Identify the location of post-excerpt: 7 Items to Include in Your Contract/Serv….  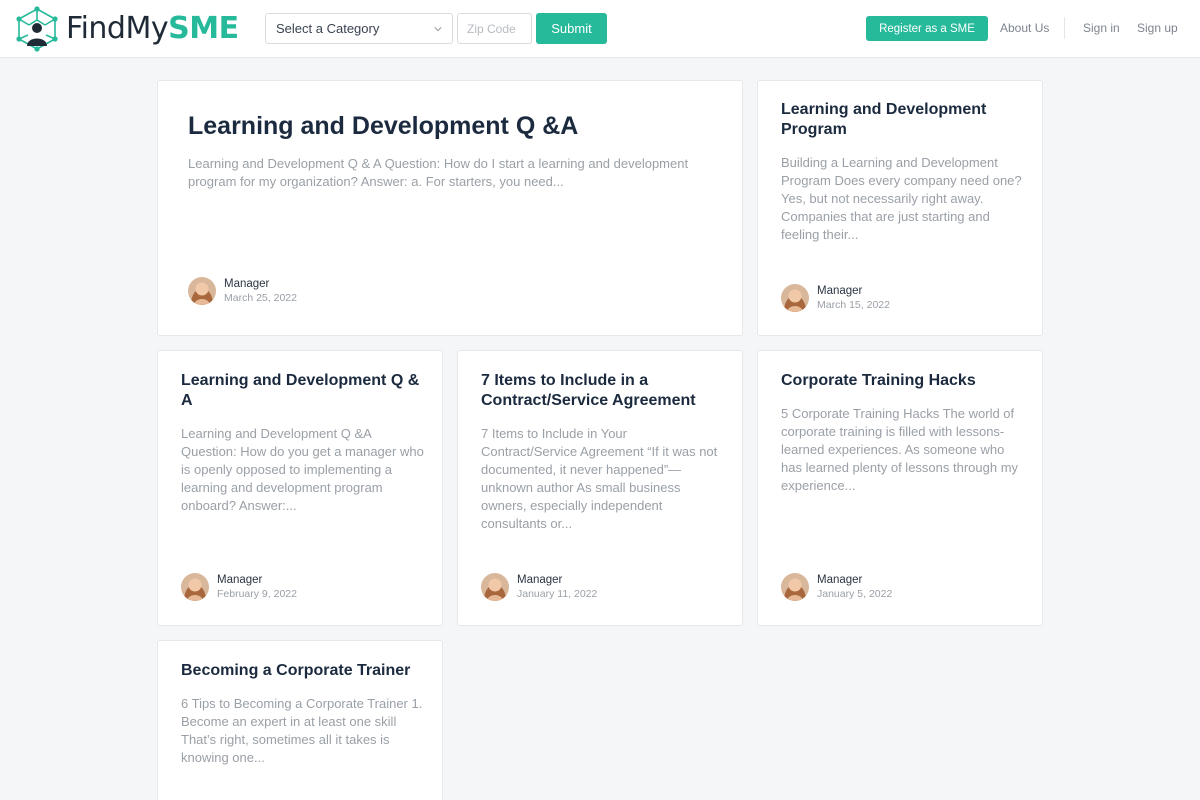
(599, 478).